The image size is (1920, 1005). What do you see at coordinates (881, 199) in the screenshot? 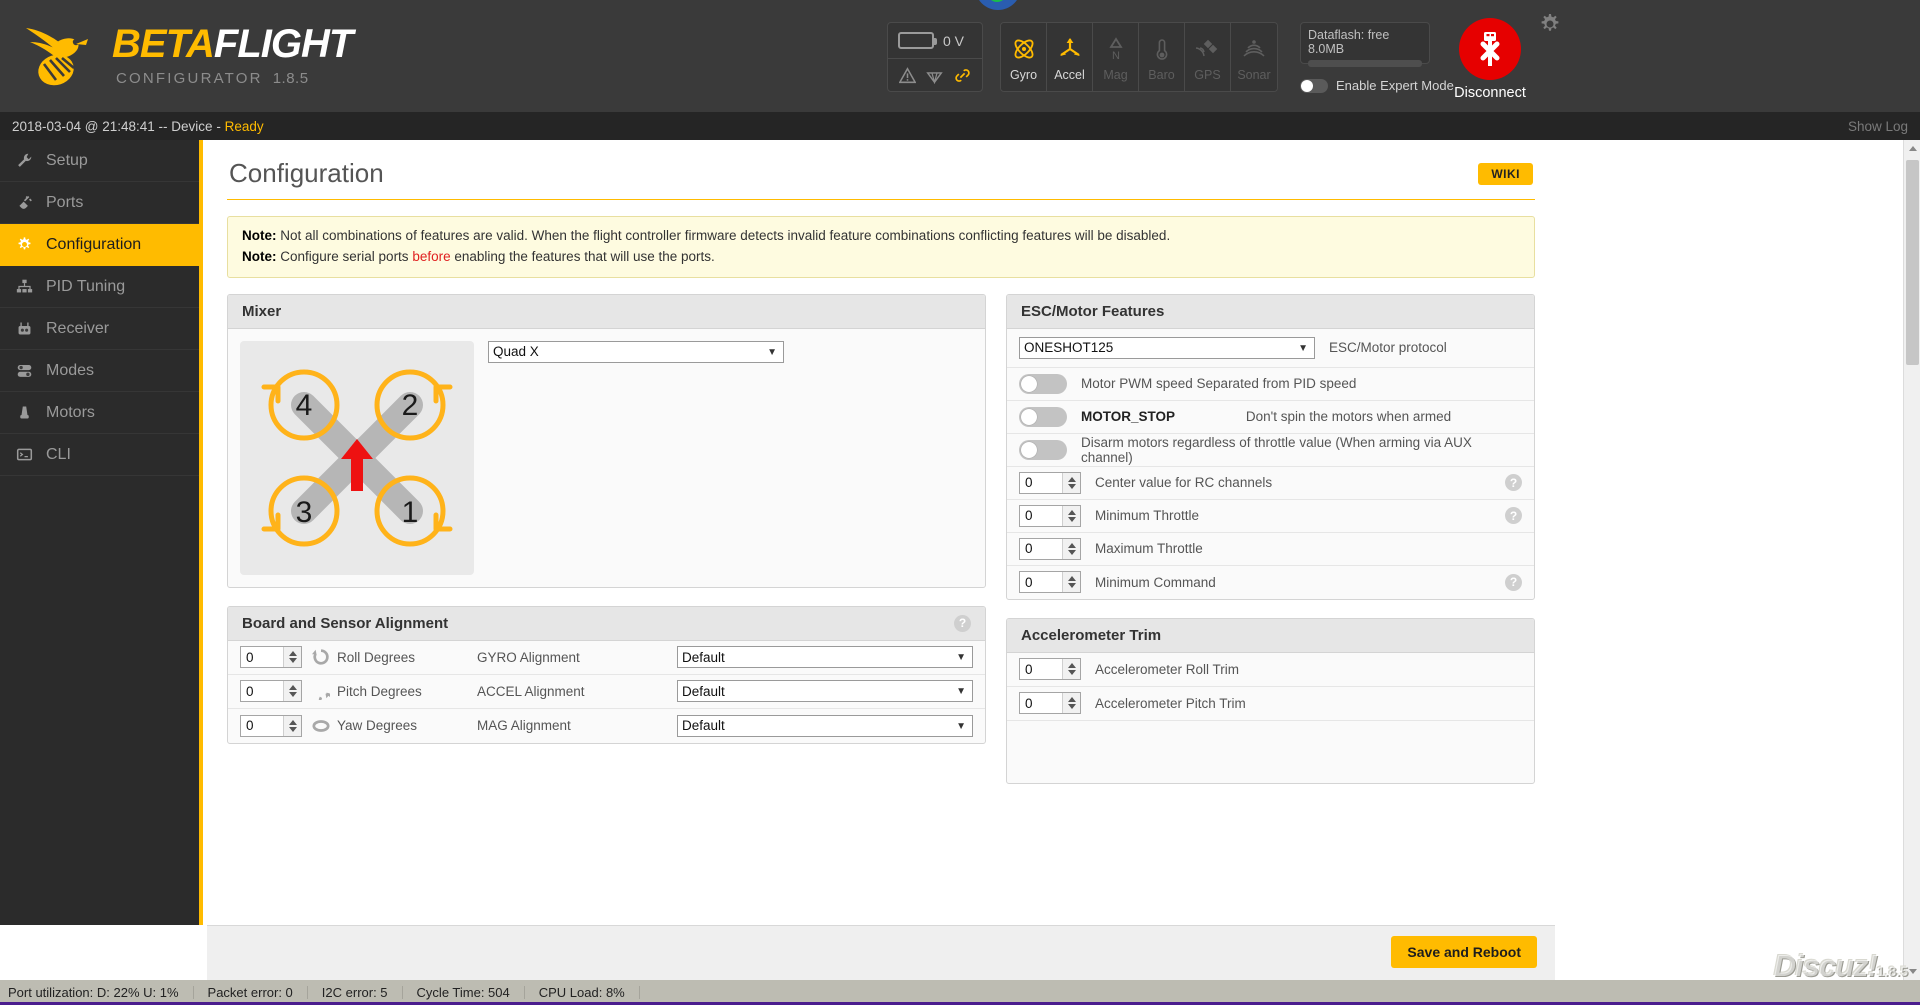
I see `title-divider` at bounding box center [881, 199].